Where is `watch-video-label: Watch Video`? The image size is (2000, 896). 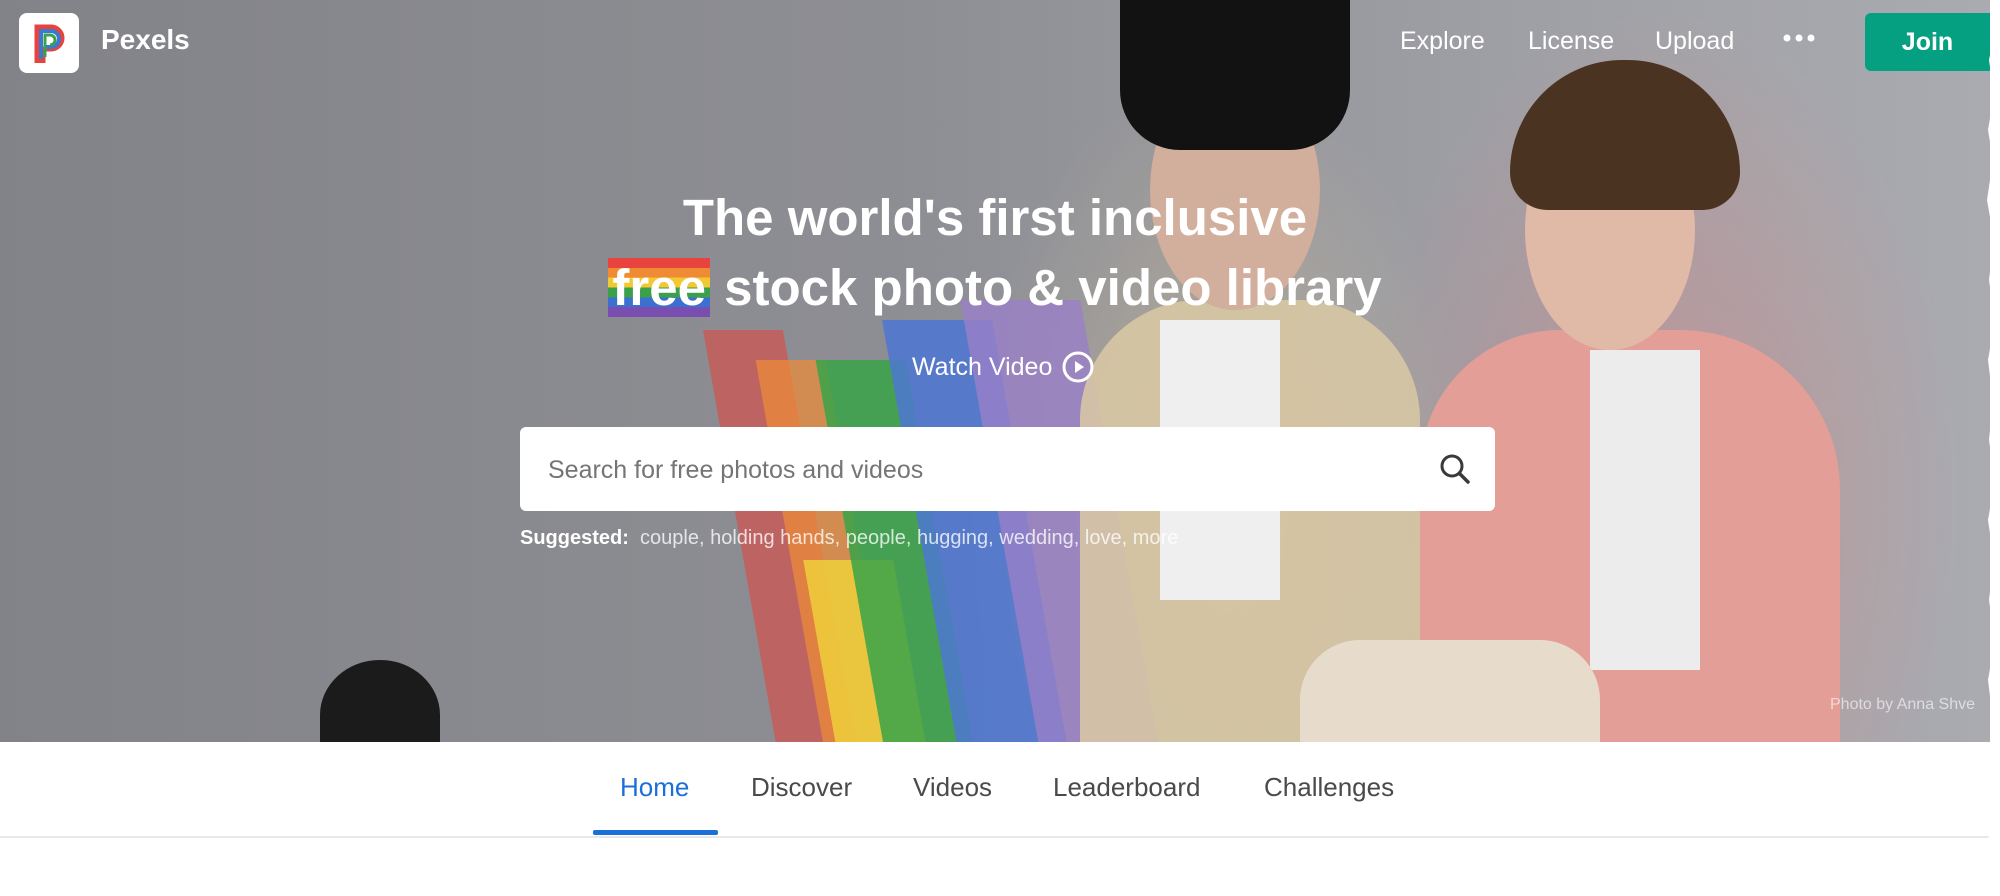 watch-video-label: Watch Video is located at coordinates (982, 366).